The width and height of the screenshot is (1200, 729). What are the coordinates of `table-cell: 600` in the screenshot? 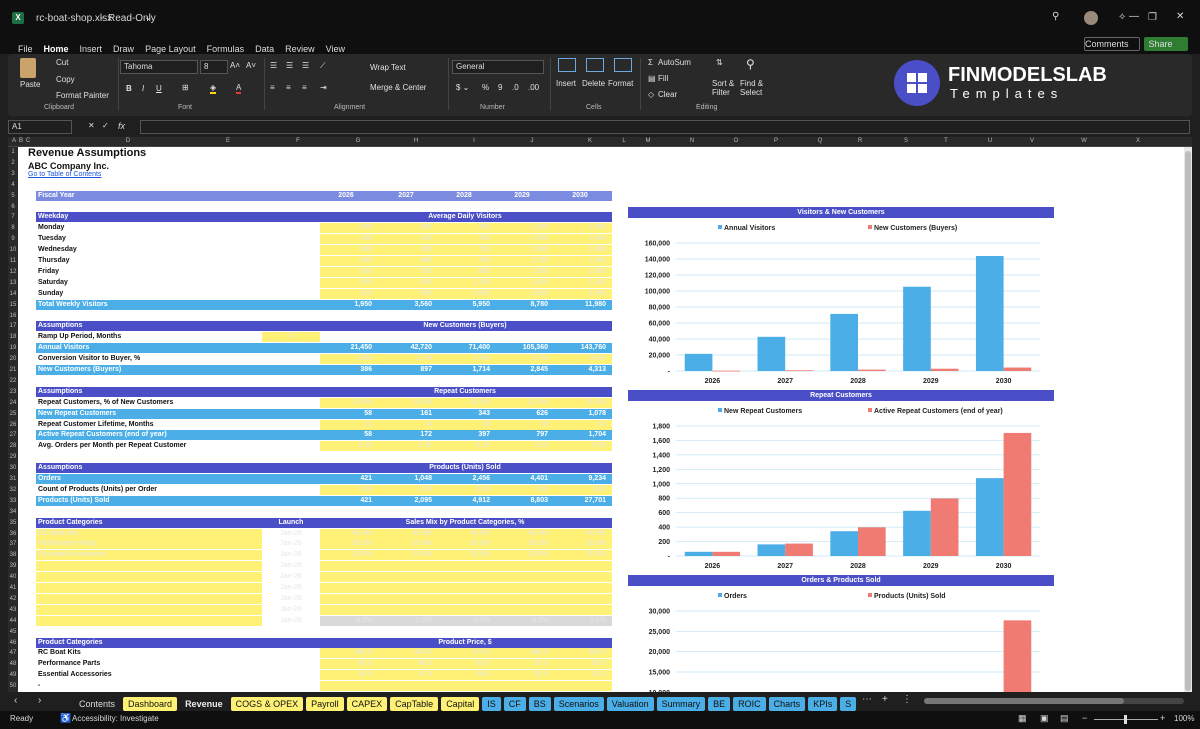 It's located at (406, 294).